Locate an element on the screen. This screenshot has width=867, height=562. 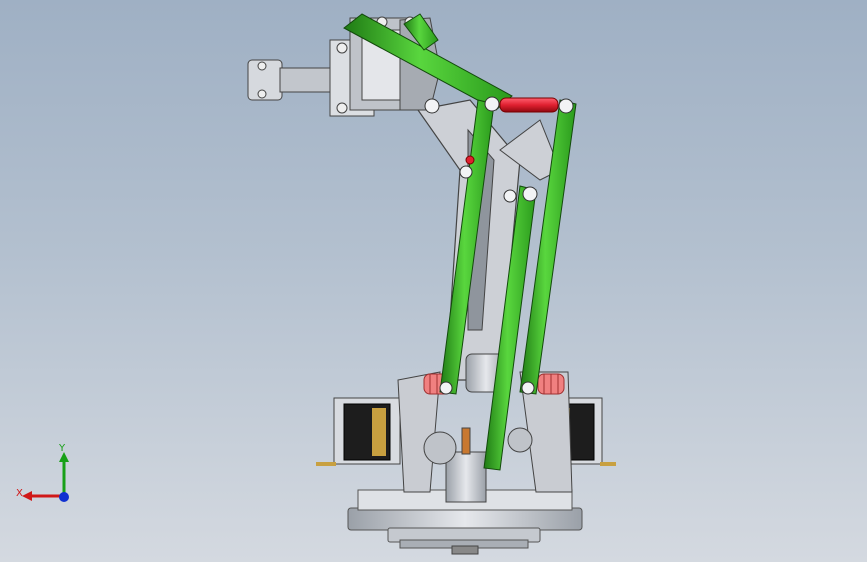
elbow-red-pin is located at coordinates (529, 105).